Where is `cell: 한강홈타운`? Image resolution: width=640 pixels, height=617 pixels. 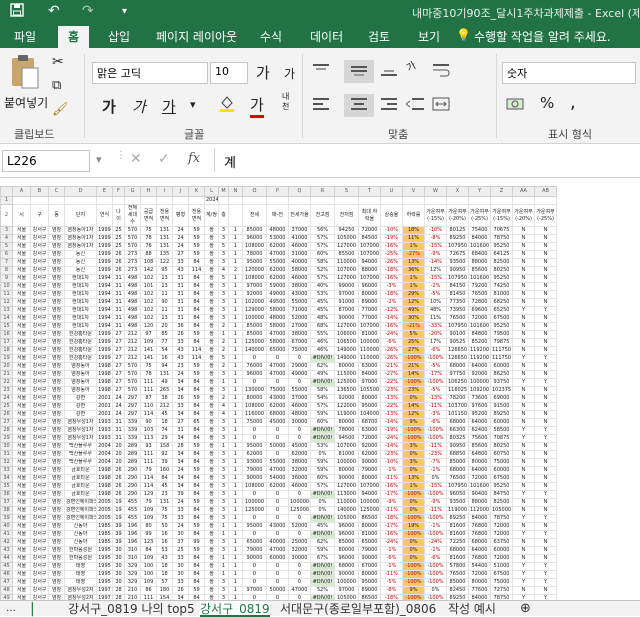 cell: 한강홈타운 is located at coordinates (80, 350).